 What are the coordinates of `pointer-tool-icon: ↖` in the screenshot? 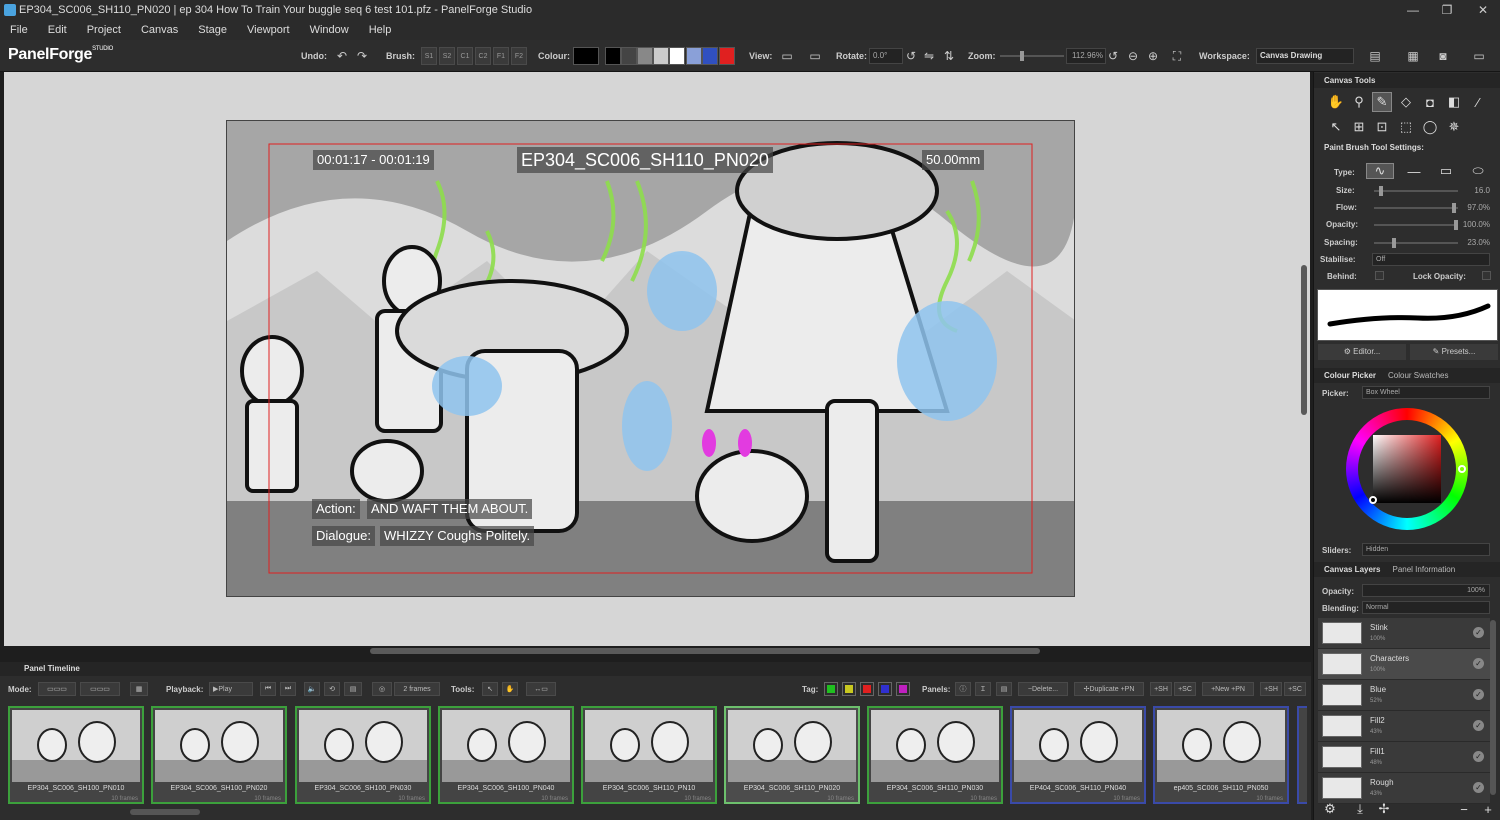 It's located at (490, 689).